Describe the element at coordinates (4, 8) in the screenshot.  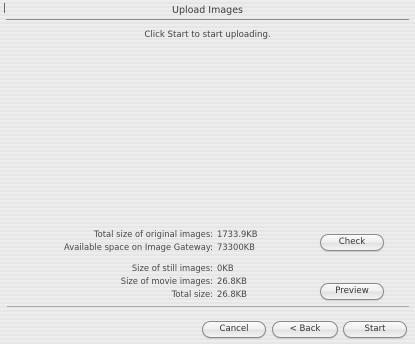
I see `window-edge-mark` at that location.